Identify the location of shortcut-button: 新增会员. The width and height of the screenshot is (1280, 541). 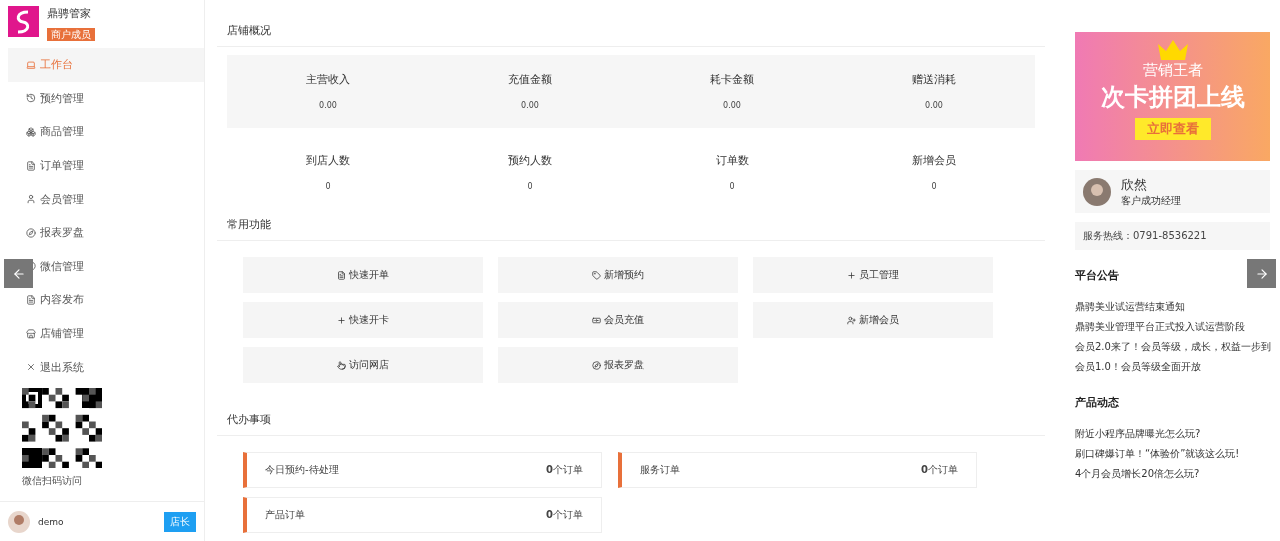
(873, 320).